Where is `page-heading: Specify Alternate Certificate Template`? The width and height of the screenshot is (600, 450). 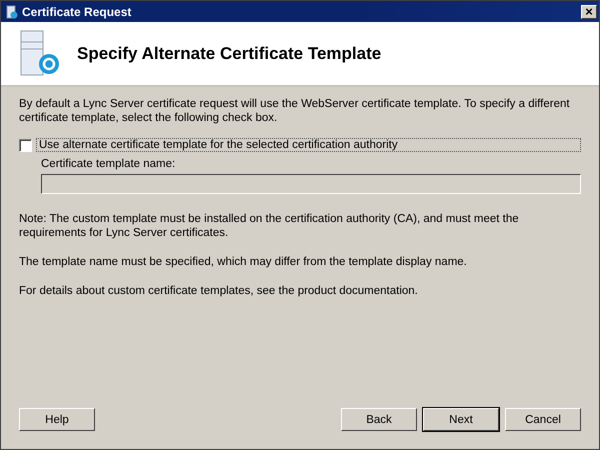 page-heading: Specify Alternate Certificate Template is located at coordinates (229, 54).